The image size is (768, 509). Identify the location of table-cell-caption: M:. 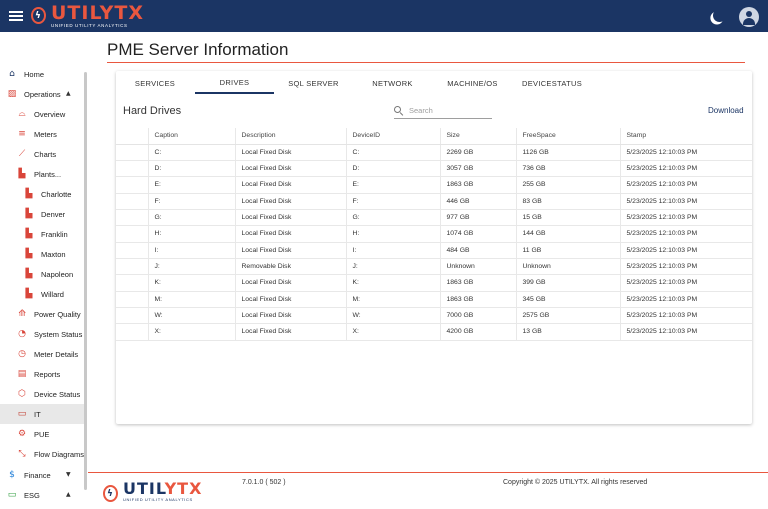
(192, 299).